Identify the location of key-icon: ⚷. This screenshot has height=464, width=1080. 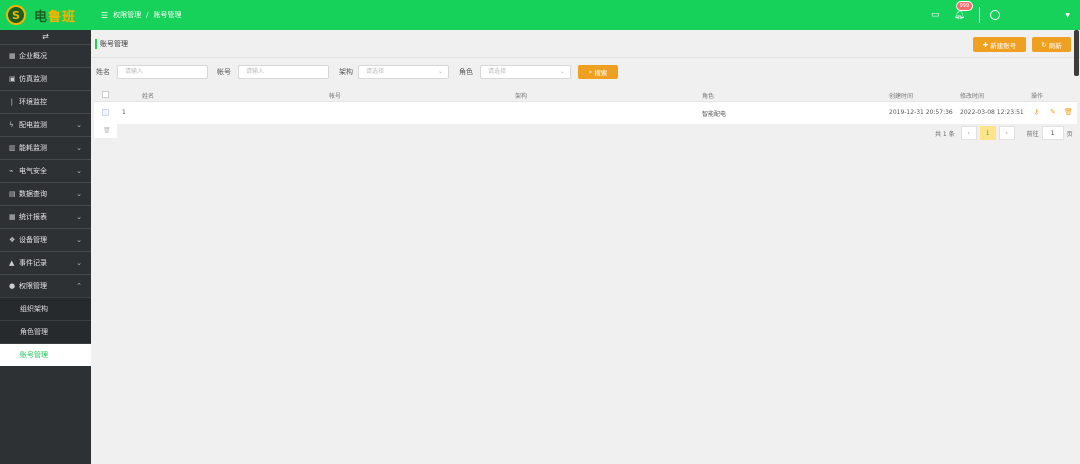
(1036, 112).